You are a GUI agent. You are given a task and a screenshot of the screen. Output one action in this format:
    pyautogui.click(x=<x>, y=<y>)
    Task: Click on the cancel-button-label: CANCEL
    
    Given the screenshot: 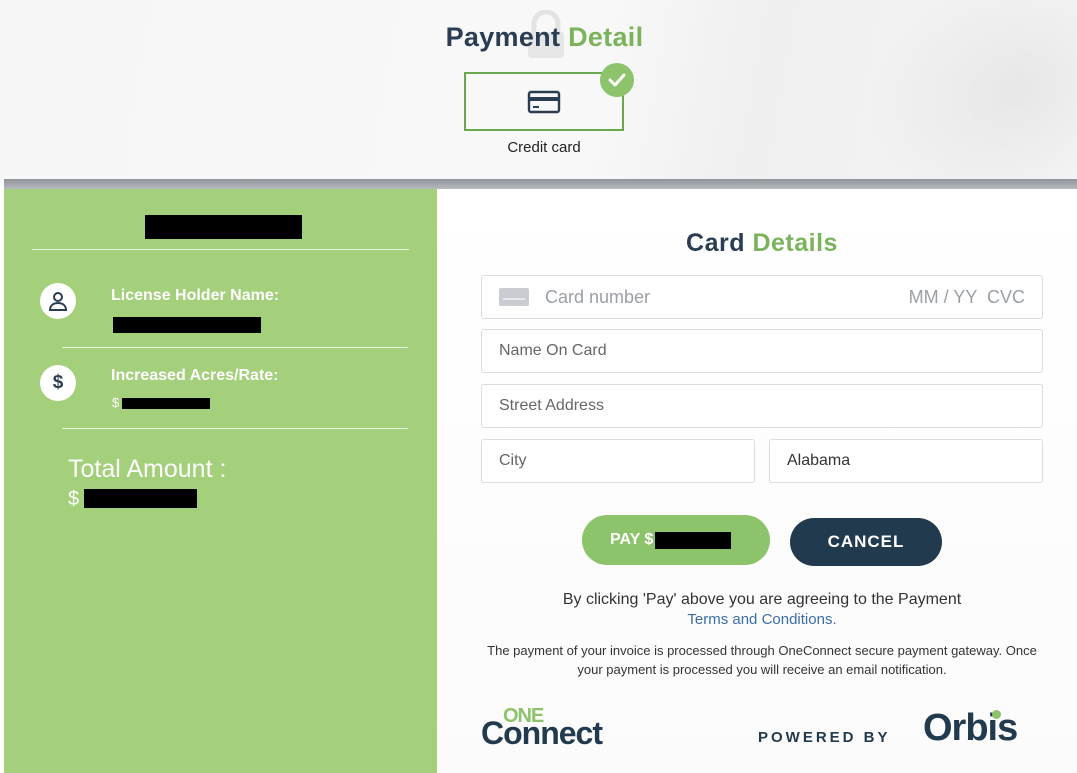 What is the action you would take?
    pyautogui.click(x=866, y=541)
    